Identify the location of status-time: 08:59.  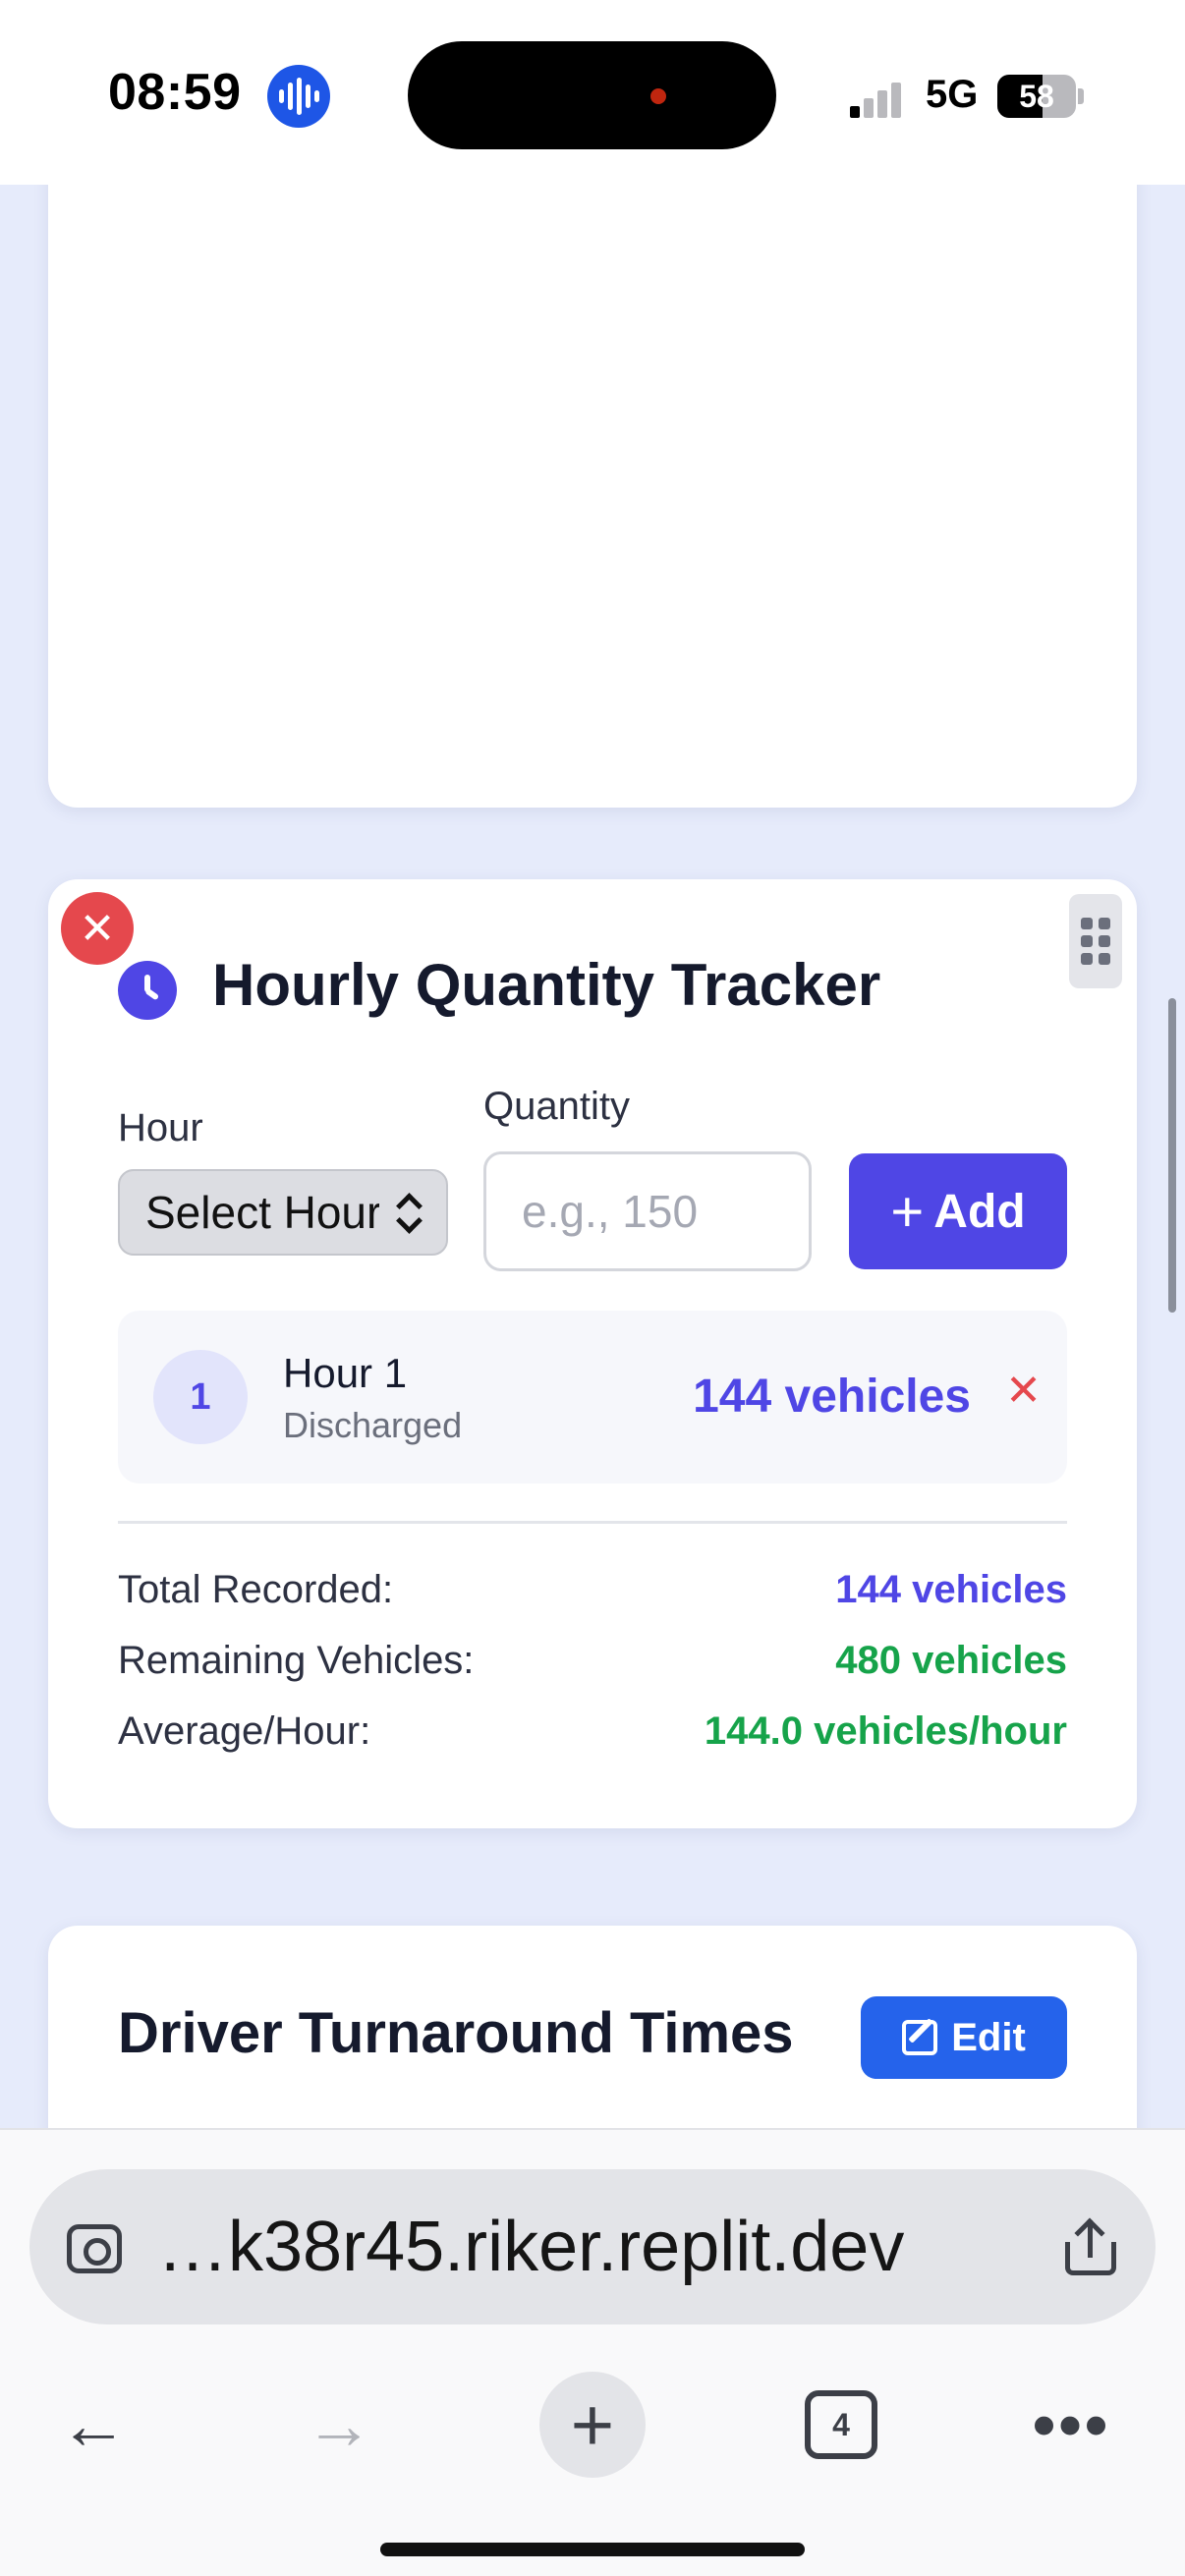
(175, 92).